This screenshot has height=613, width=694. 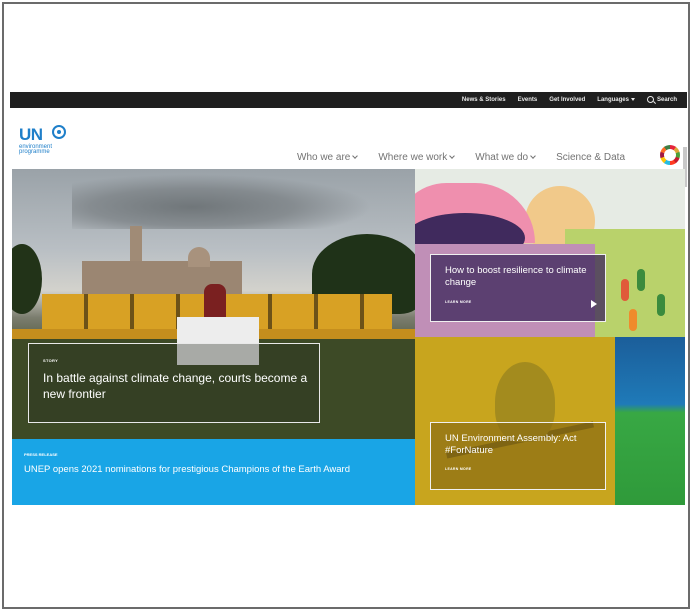 What do you see at coordinates (458, 469) in the screenshot?
I see `assembly-learn-more: LEARN MORE` at bounding box center [458, 469].